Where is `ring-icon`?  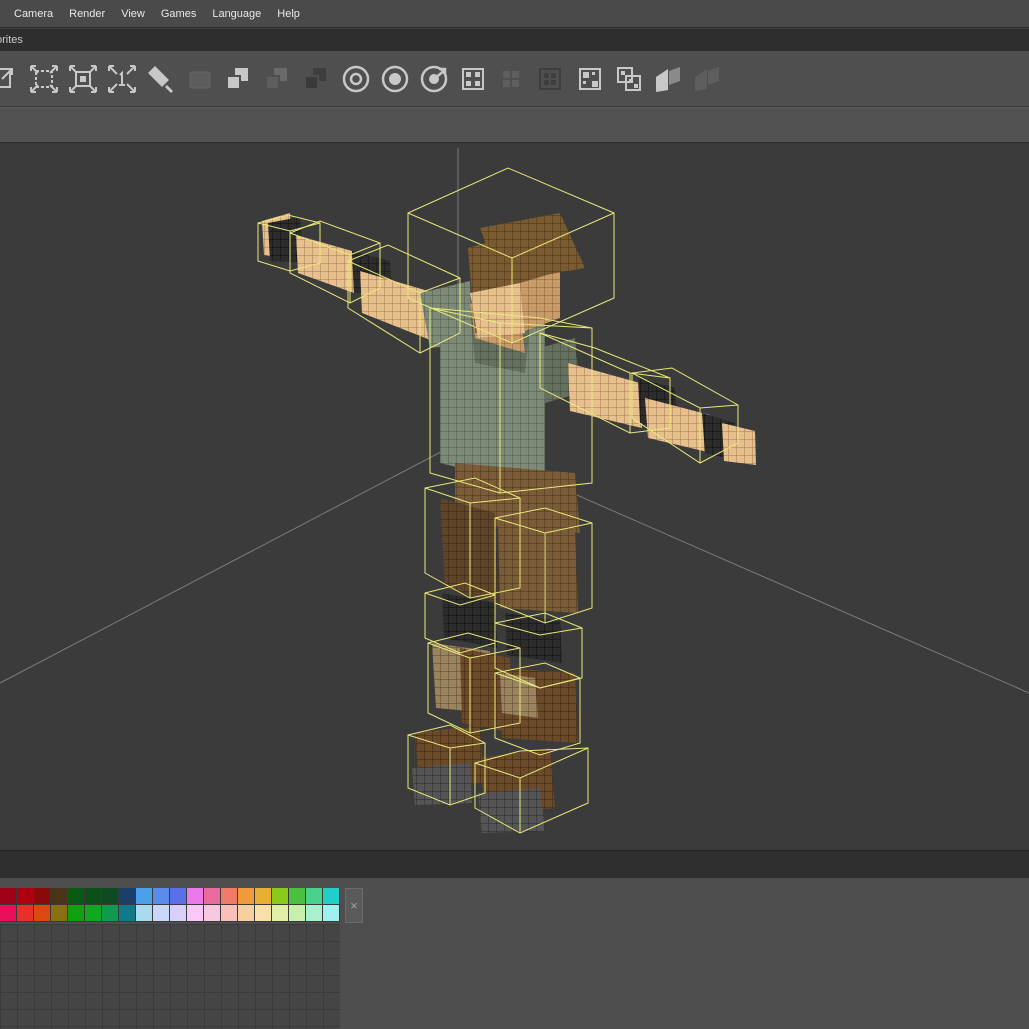
ring-icon is located at coordinates (356, 79).